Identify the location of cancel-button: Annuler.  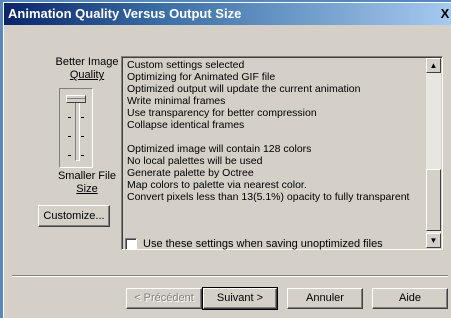
(325, 298).